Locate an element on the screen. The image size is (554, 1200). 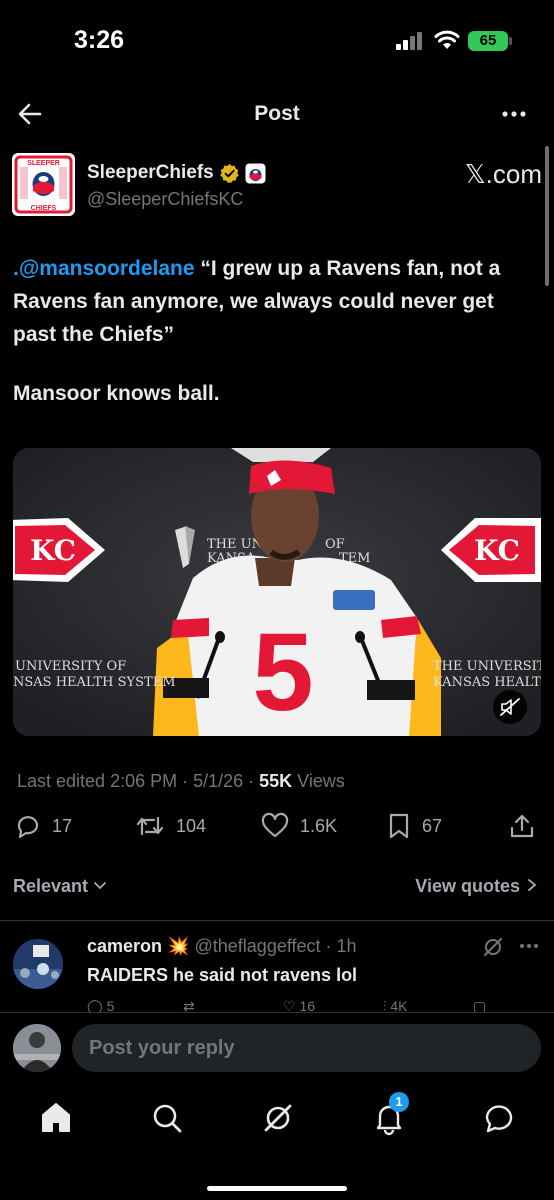
source-label: 𝕏.com is located at coordinates (503, 174).